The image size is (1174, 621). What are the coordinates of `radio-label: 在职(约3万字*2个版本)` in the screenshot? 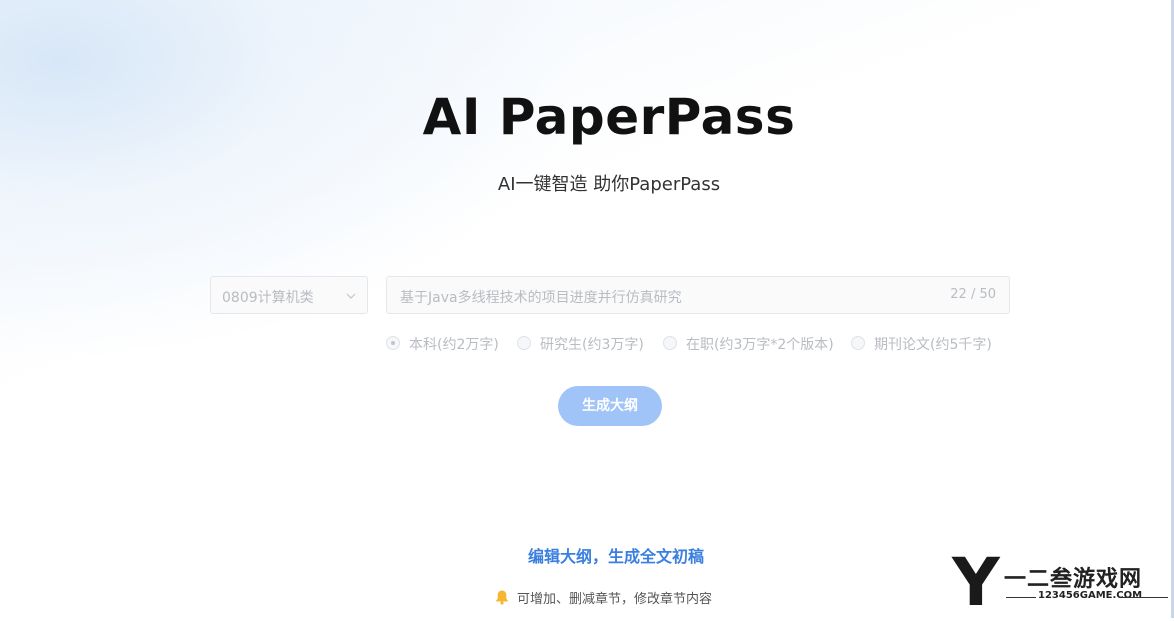 It's located at (760, 345).